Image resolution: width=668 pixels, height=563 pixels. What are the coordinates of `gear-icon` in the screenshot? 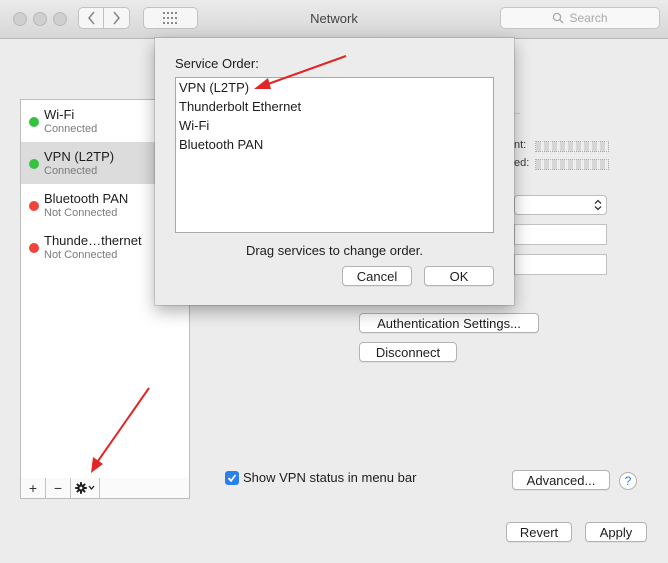 It's located at (85, 488).